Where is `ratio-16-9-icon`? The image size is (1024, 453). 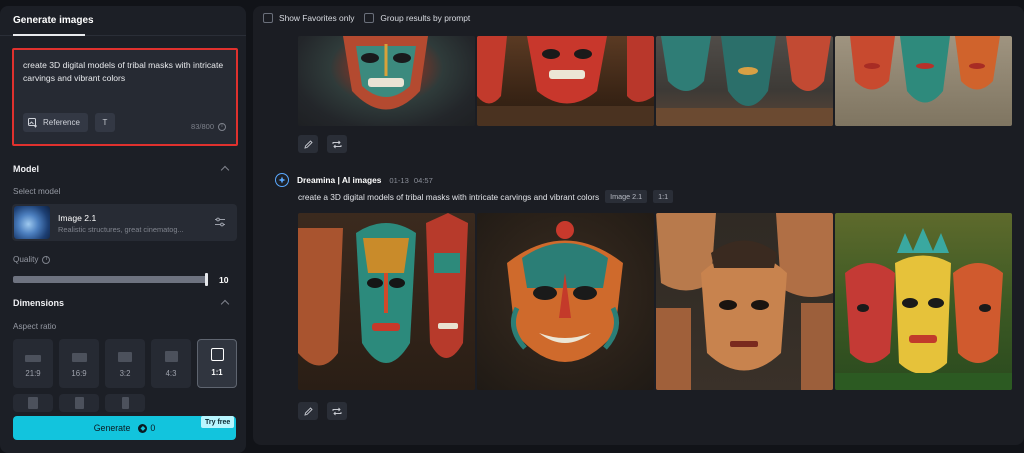 ratio-16-9-icon is located at coordinates (79, 357).